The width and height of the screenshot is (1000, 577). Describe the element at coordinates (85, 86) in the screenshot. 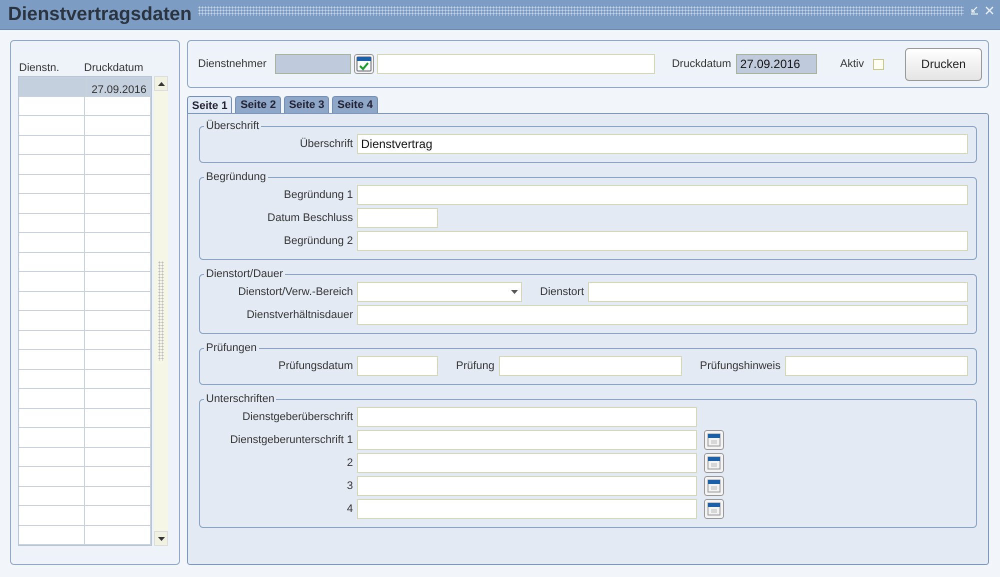

I see `list-row: 27.09.2016` at that location.